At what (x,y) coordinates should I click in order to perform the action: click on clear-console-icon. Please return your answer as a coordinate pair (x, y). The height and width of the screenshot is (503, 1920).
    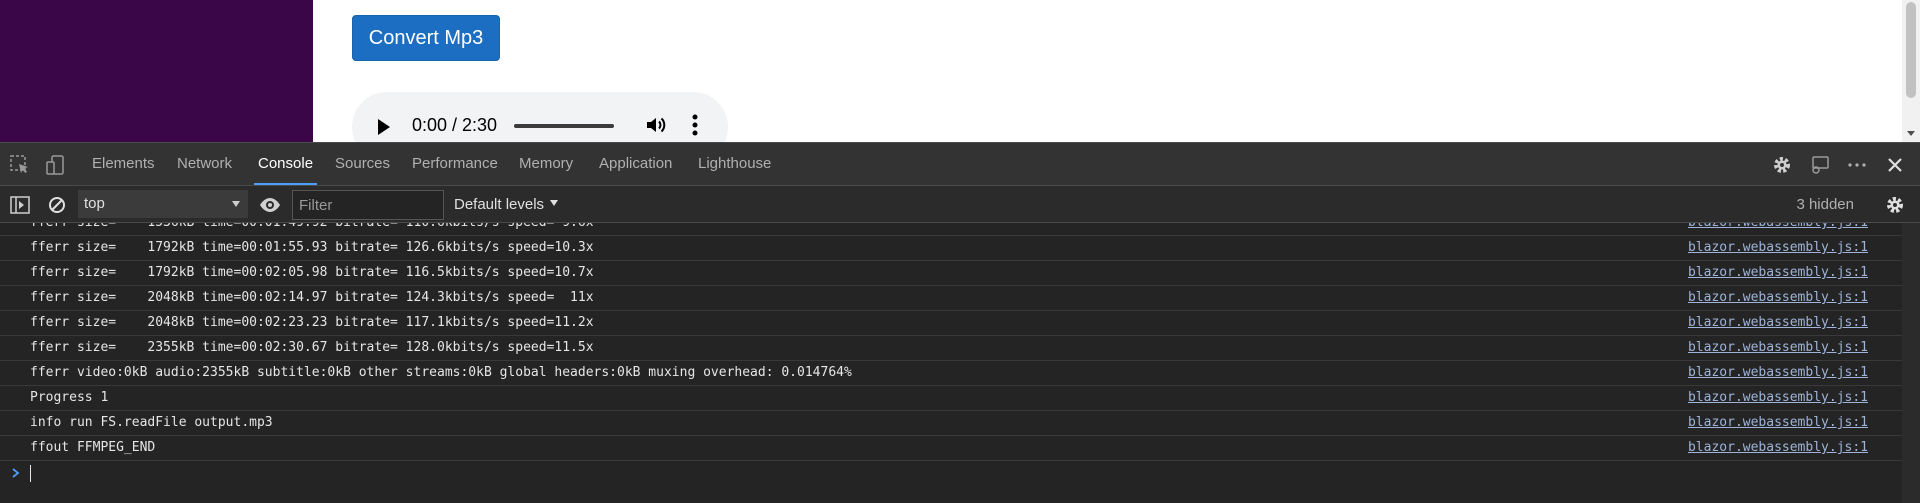
    Looking at the image, I should click on (57, 205).